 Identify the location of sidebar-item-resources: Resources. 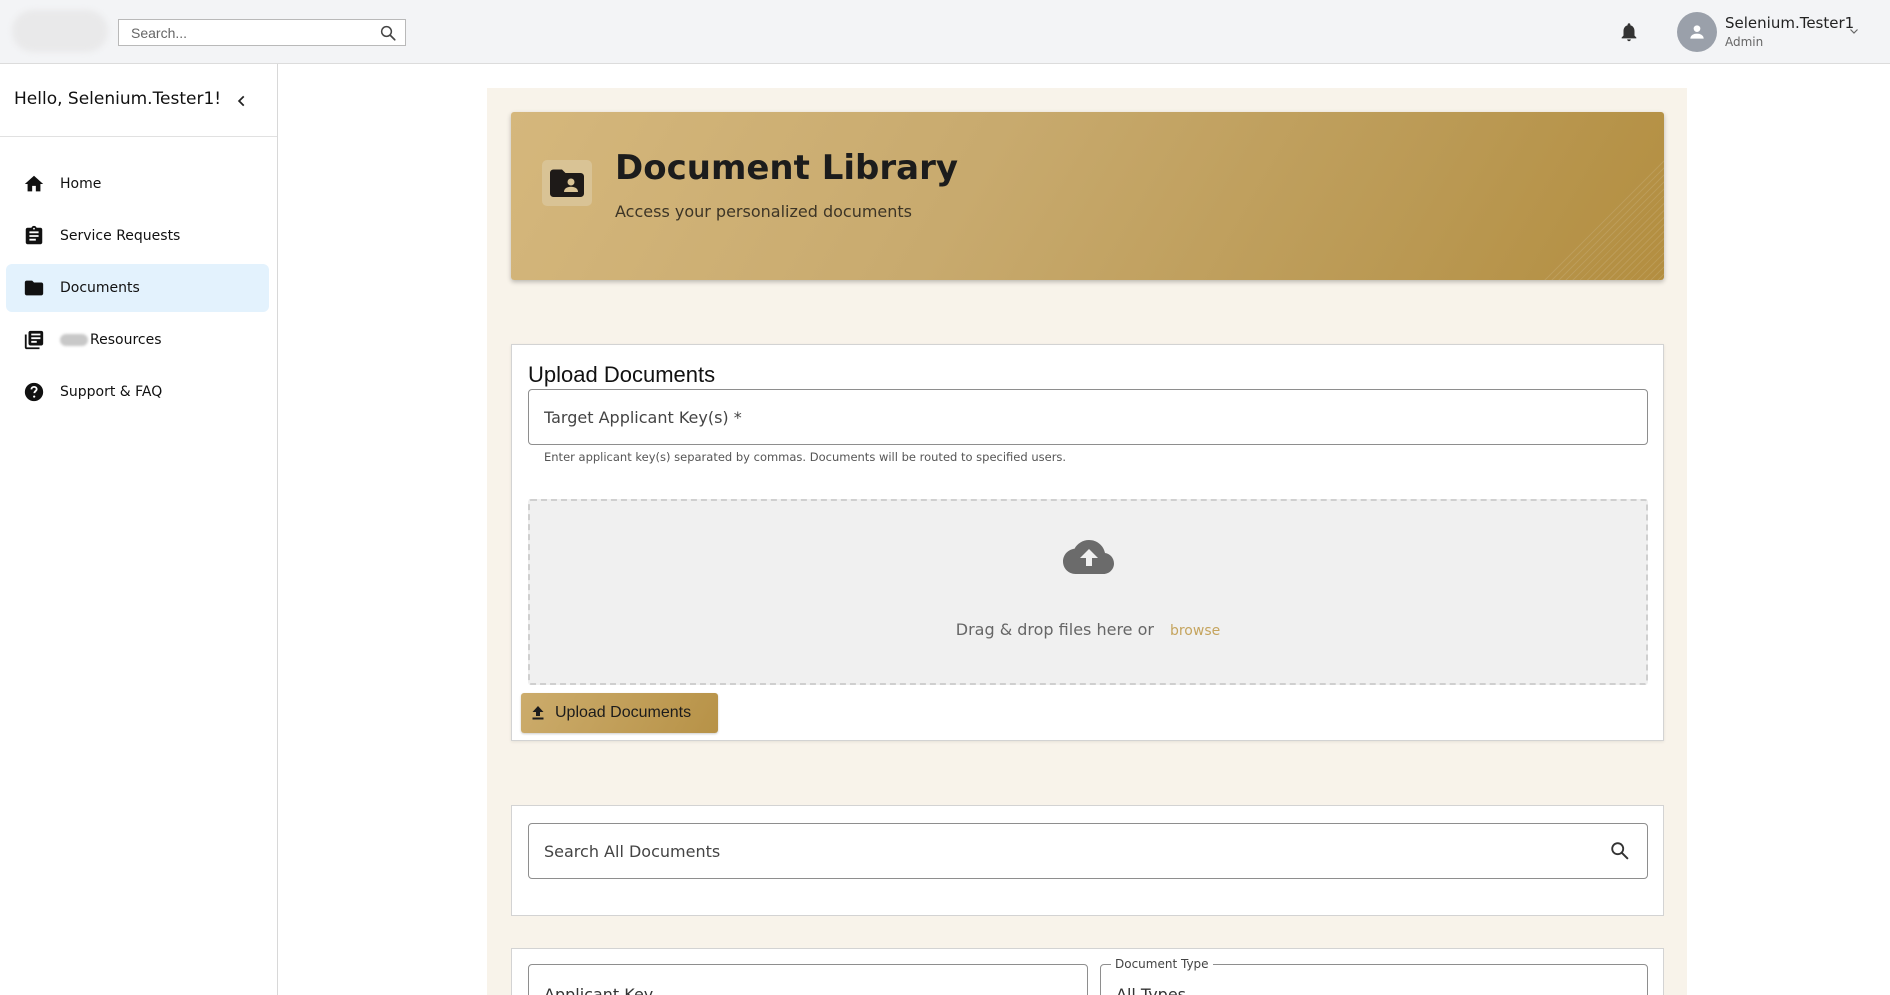
(137, 340).